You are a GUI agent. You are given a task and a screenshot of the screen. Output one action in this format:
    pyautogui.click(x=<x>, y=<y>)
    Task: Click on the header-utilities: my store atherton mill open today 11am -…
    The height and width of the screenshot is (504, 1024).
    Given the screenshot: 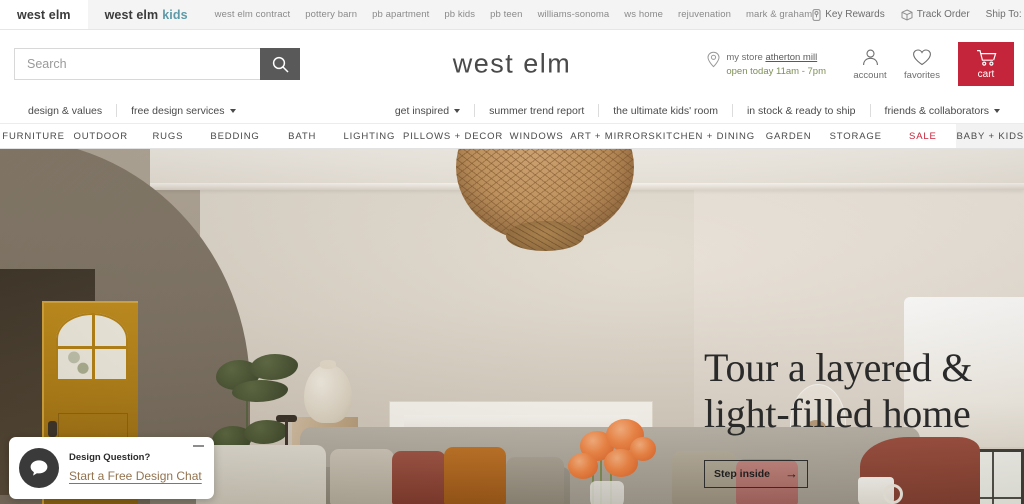 What is the action you would take?
    pyautogui.click(x=865, y=64)
    